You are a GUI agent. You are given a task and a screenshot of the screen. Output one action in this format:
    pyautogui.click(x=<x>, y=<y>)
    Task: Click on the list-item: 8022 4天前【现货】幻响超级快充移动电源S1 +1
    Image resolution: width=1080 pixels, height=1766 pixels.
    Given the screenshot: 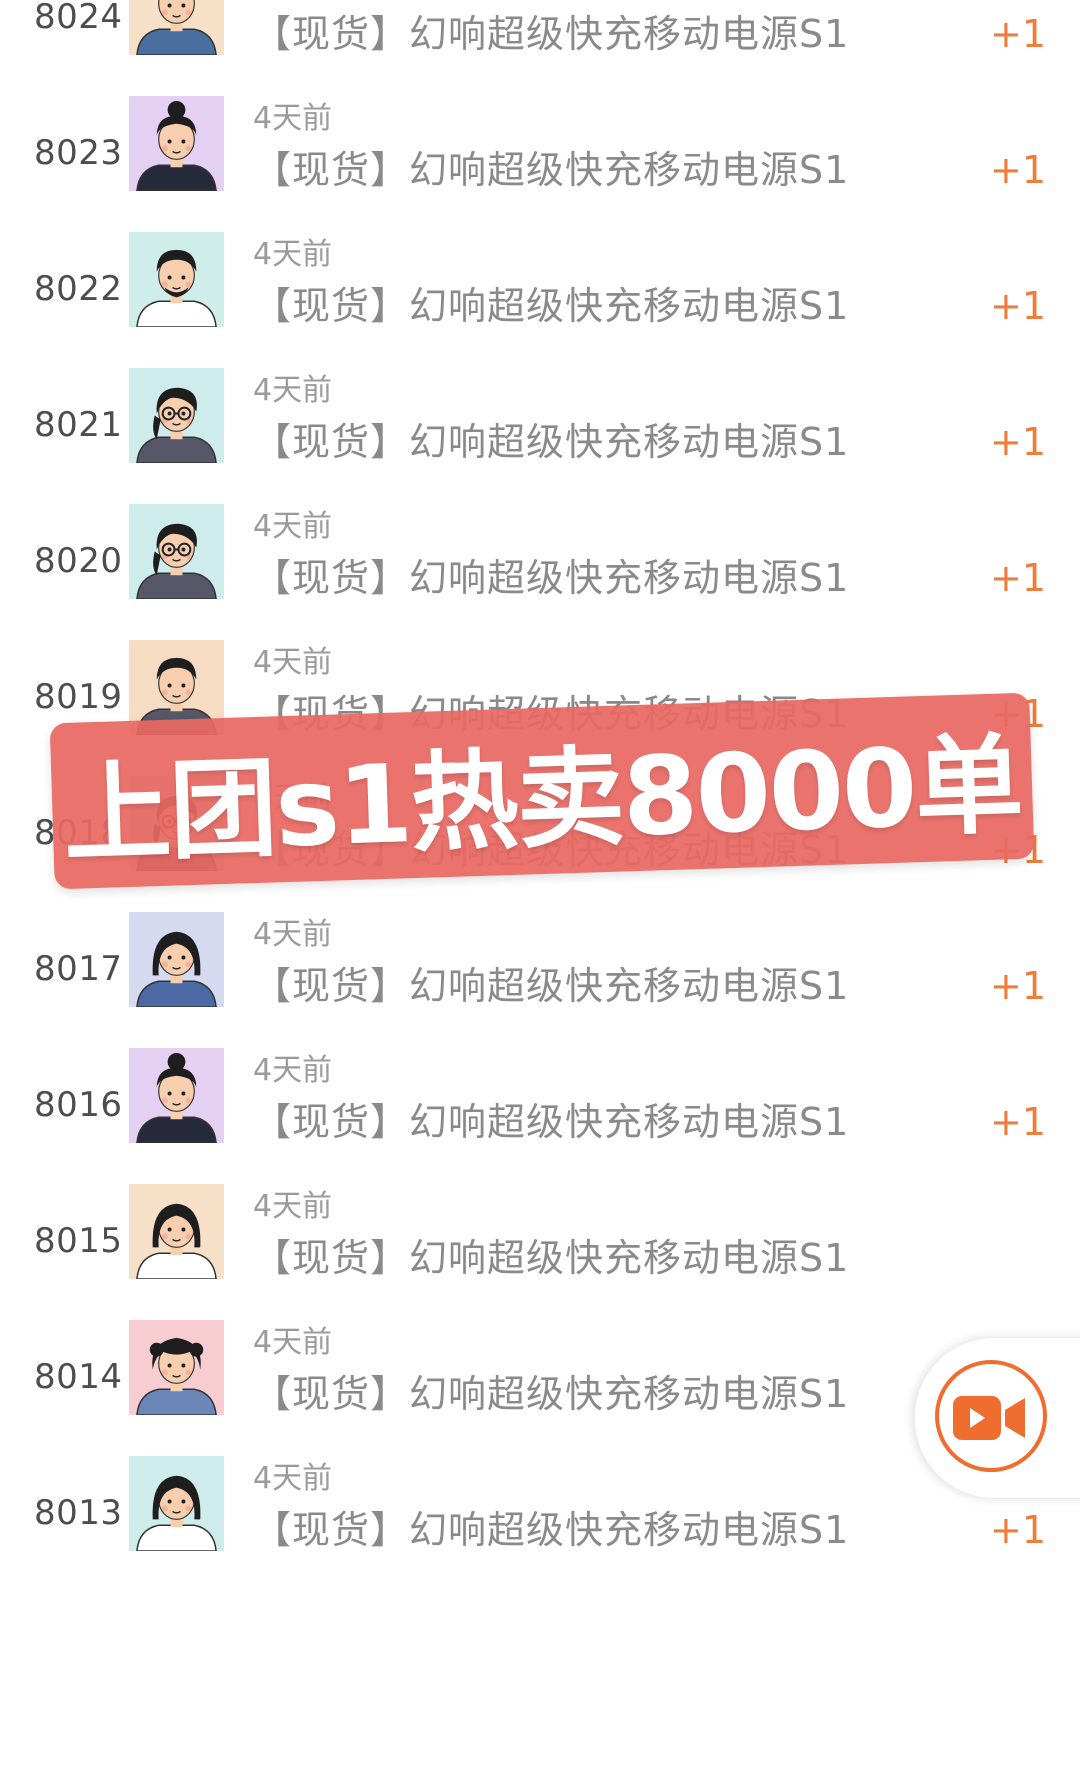 What is the action you would take?
    pyautogui.click(x=540, y=296)
    